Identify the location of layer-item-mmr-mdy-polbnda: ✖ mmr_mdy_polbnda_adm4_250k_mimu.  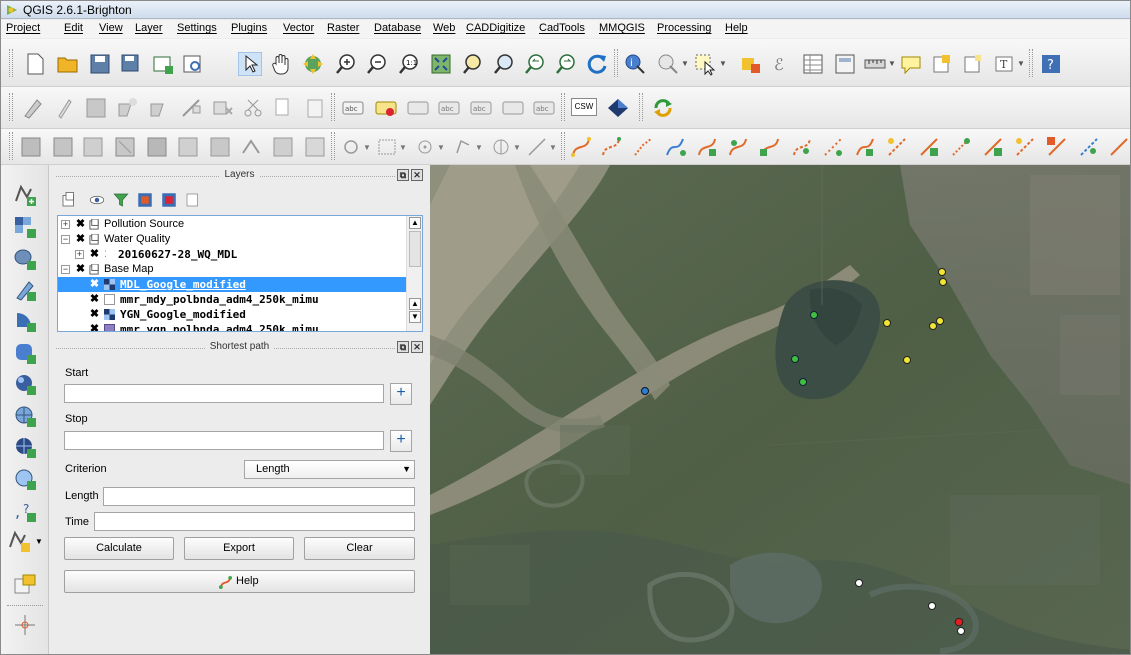
(232, 299).